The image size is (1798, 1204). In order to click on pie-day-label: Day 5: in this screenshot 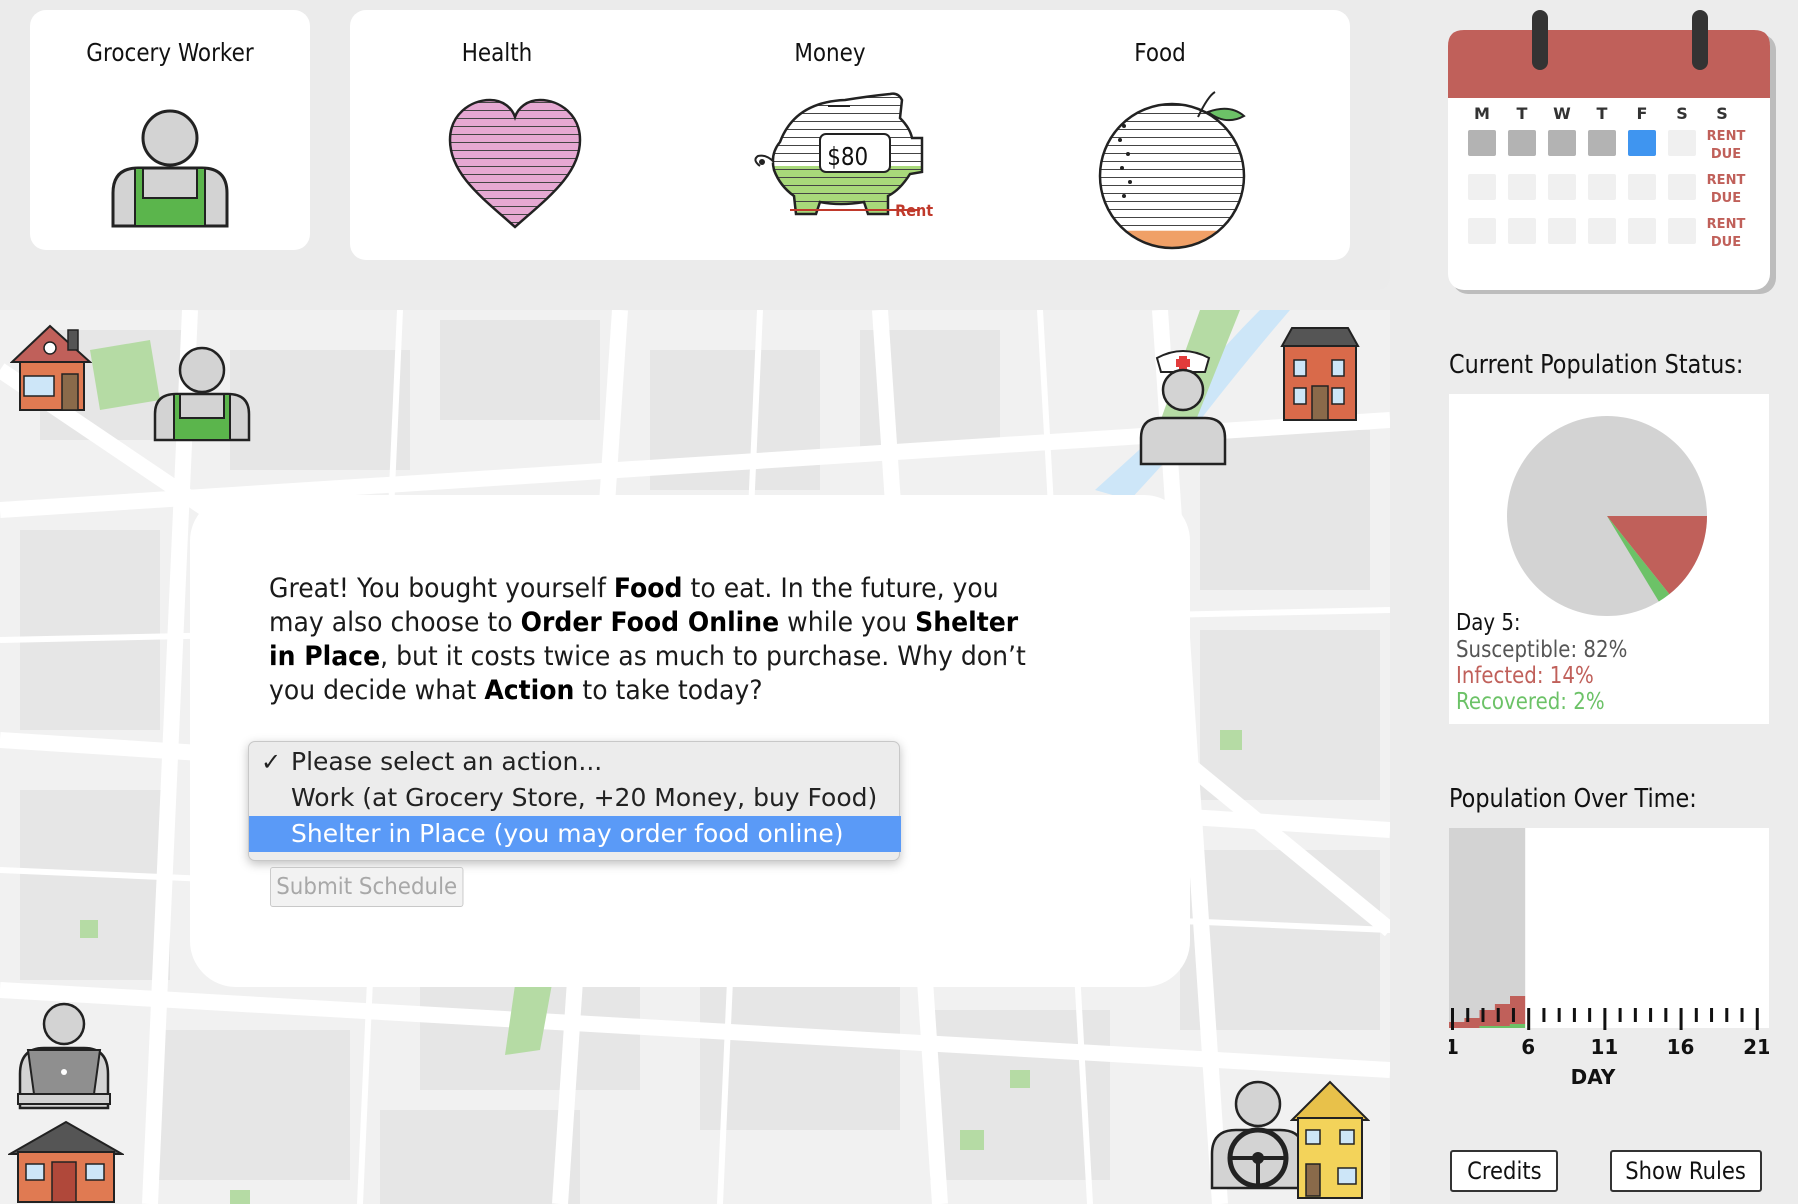, I will do `click(1488, 623)`.